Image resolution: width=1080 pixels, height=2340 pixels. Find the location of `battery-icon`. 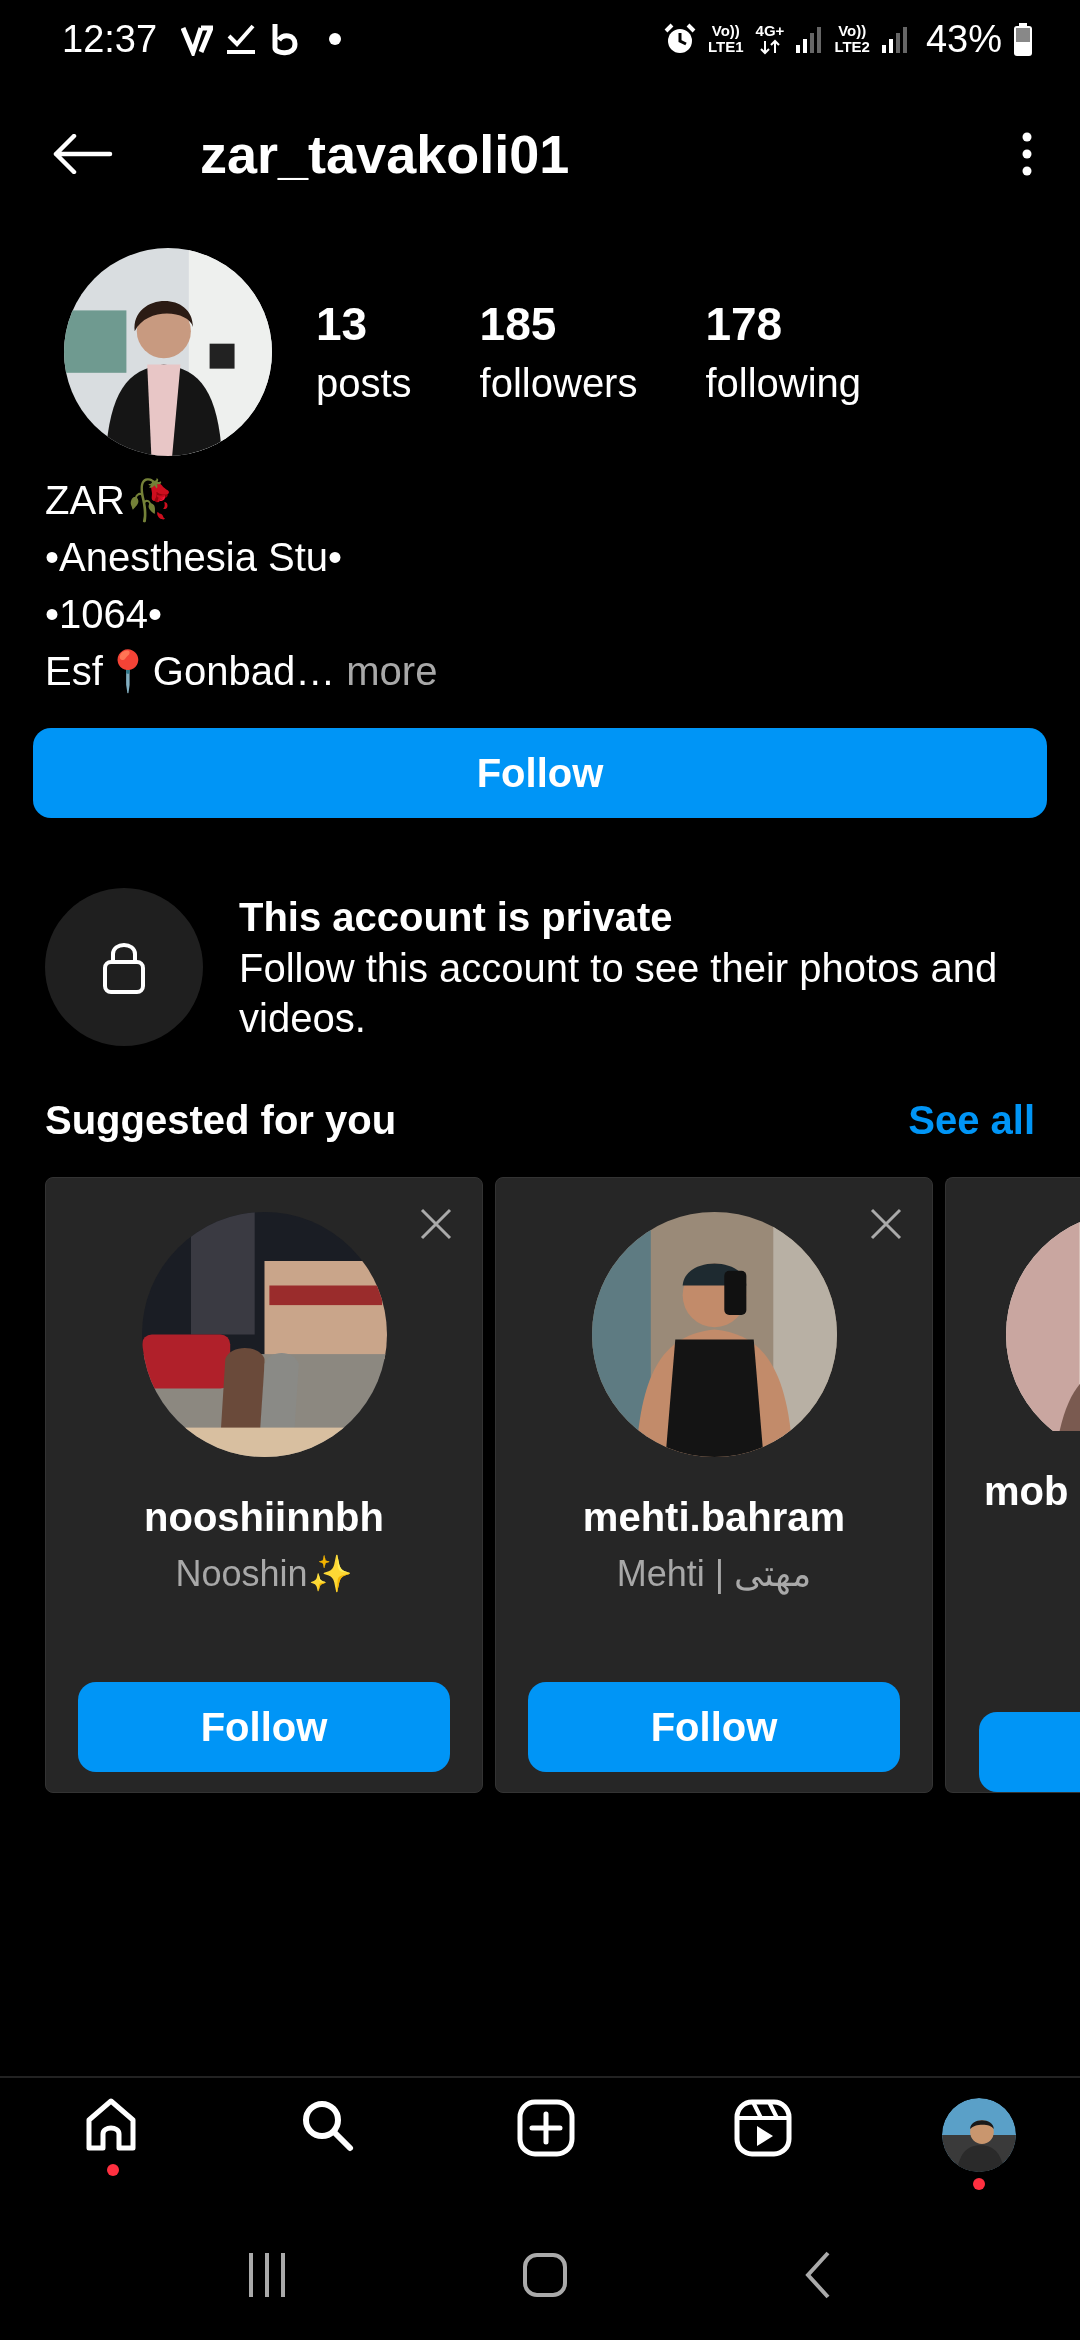

battery-icon is located at coordinates (1023, 39).